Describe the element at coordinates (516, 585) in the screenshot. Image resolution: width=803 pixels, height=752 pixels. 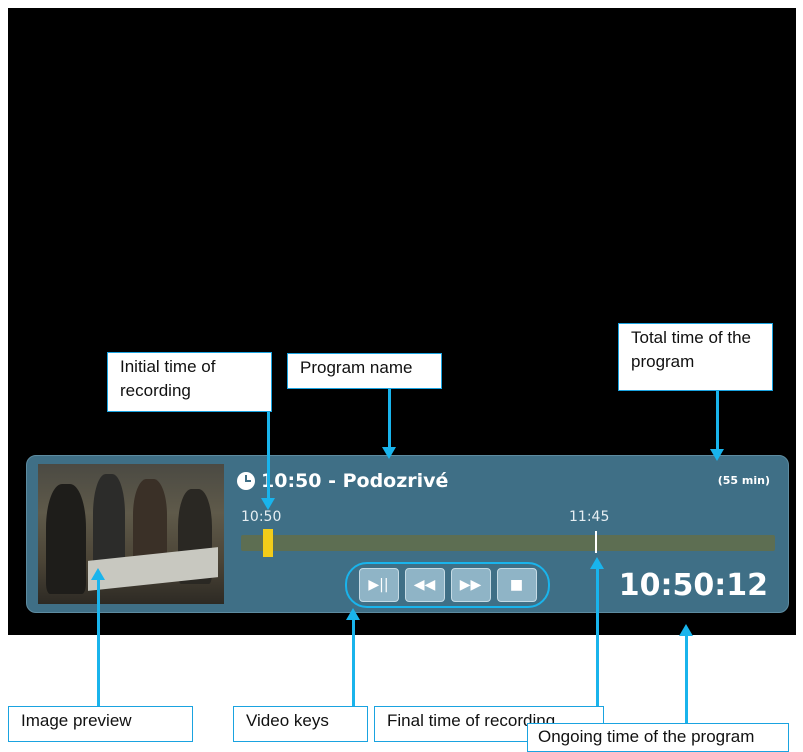
I see `stop-button: ■` at that location.